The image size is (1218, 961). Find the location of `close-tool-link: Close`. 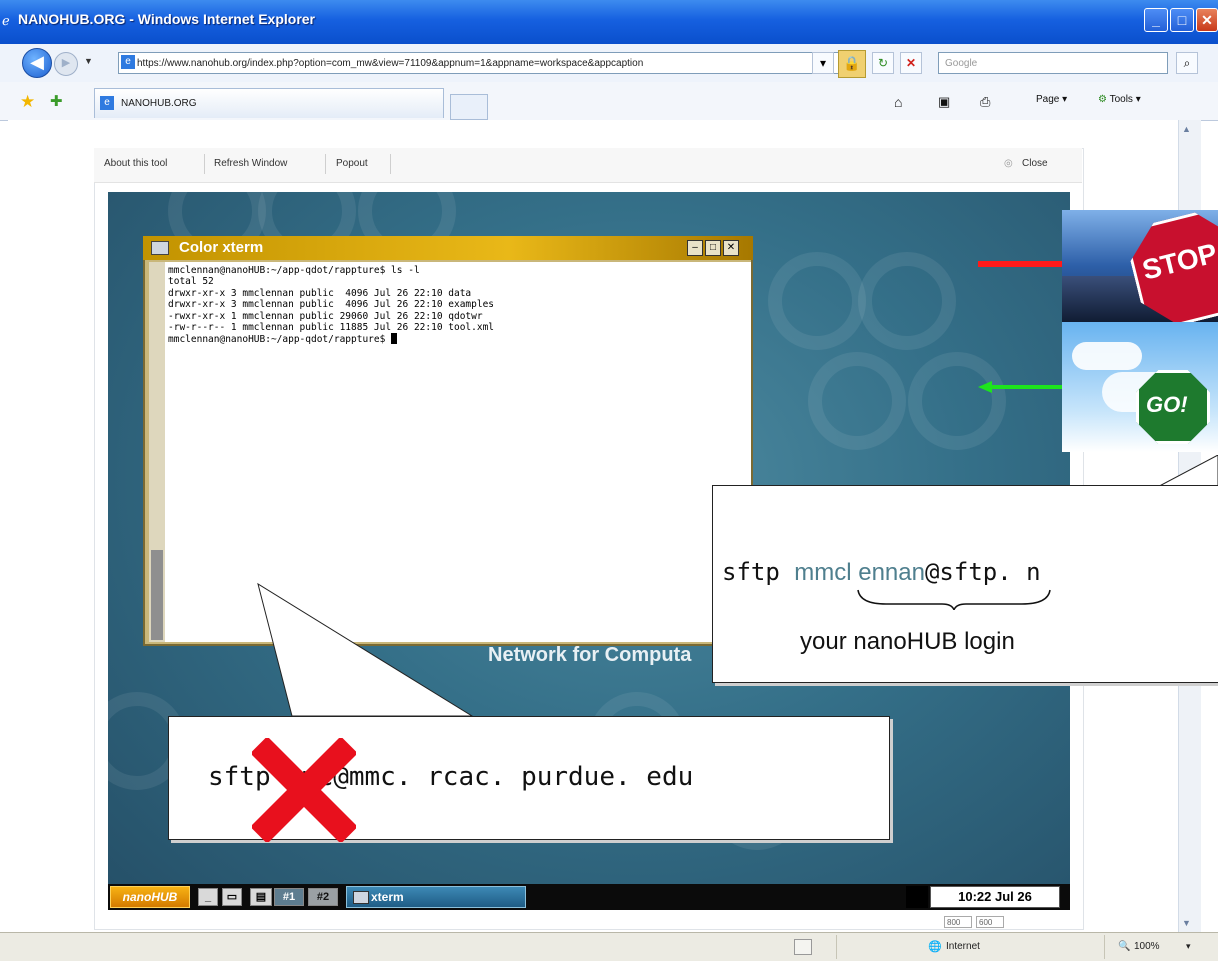

close-tool-link: Close is located at coordinates (1035, 163).